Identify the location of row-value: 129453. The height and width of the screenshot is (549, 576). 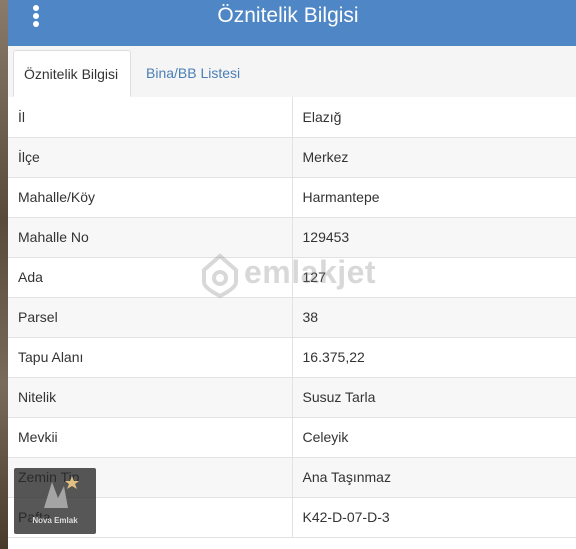
(434, 237).